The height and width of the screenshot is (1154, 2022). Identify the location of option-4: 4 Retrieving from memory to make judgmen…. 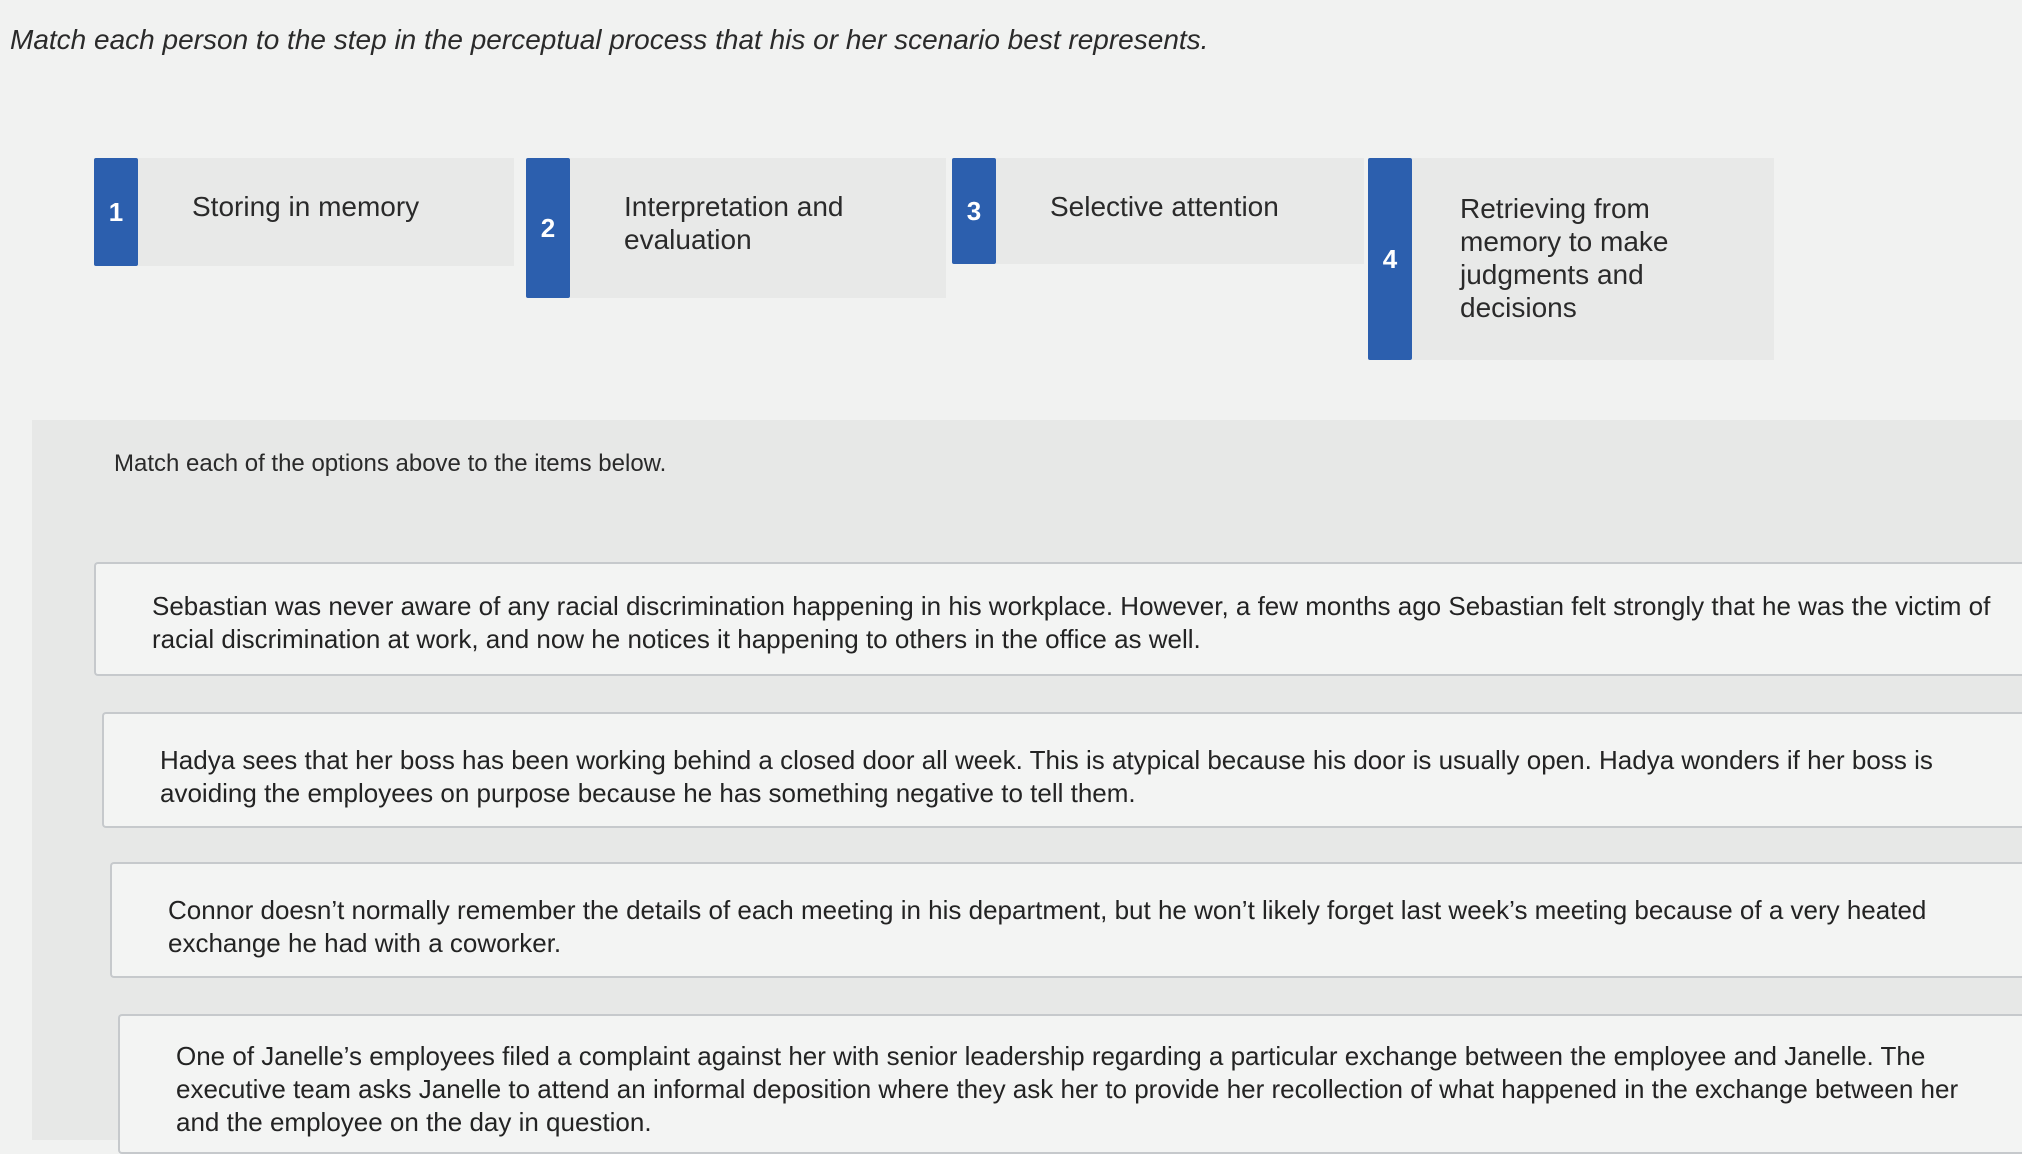
(1571, 259).